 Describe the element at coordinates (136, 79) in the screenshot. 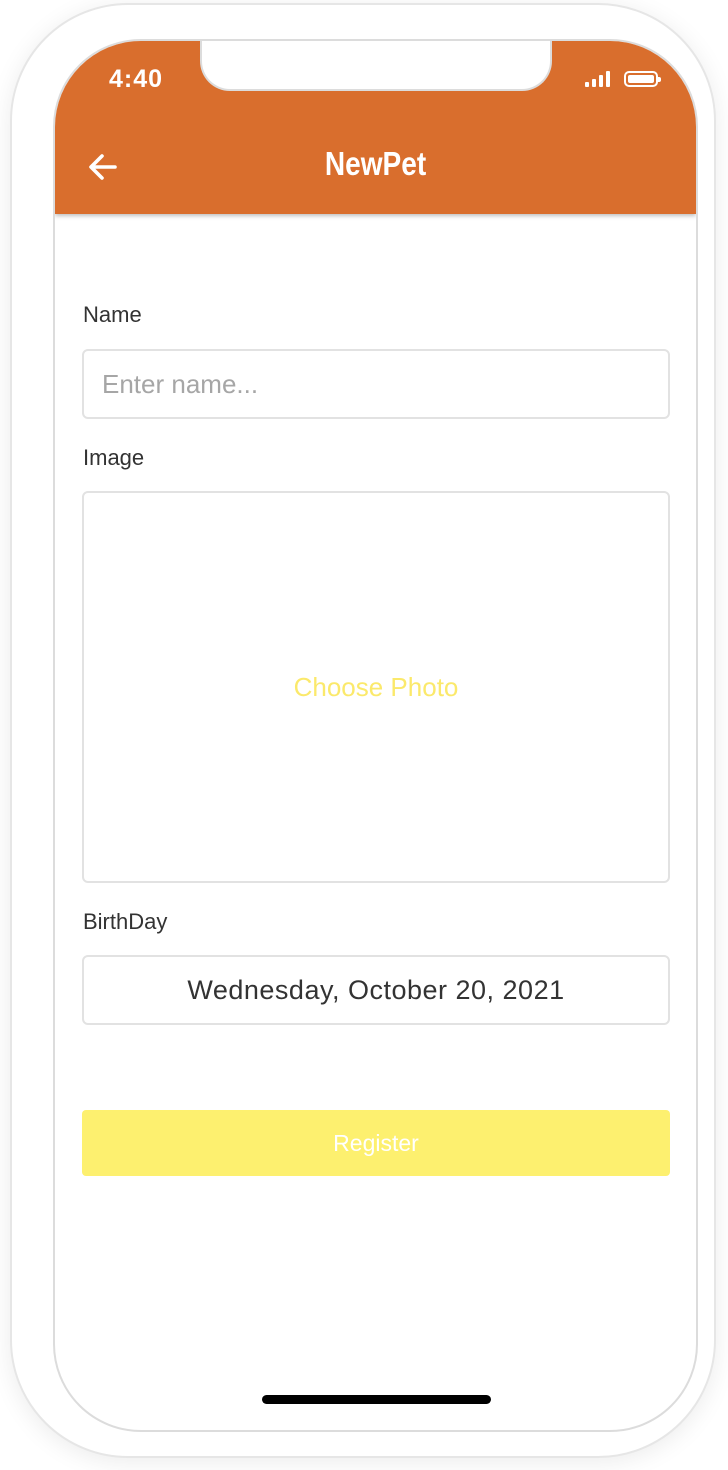

I see `status-time: 4:40` at that location.